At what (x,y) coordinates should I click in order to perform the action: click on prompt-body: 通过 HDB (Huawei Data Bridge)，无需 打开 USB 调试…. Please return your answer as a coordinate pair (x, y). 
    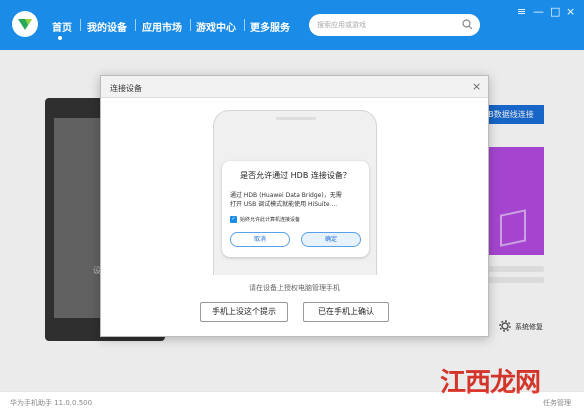
    Looking at the image, I should click on (297, 200).